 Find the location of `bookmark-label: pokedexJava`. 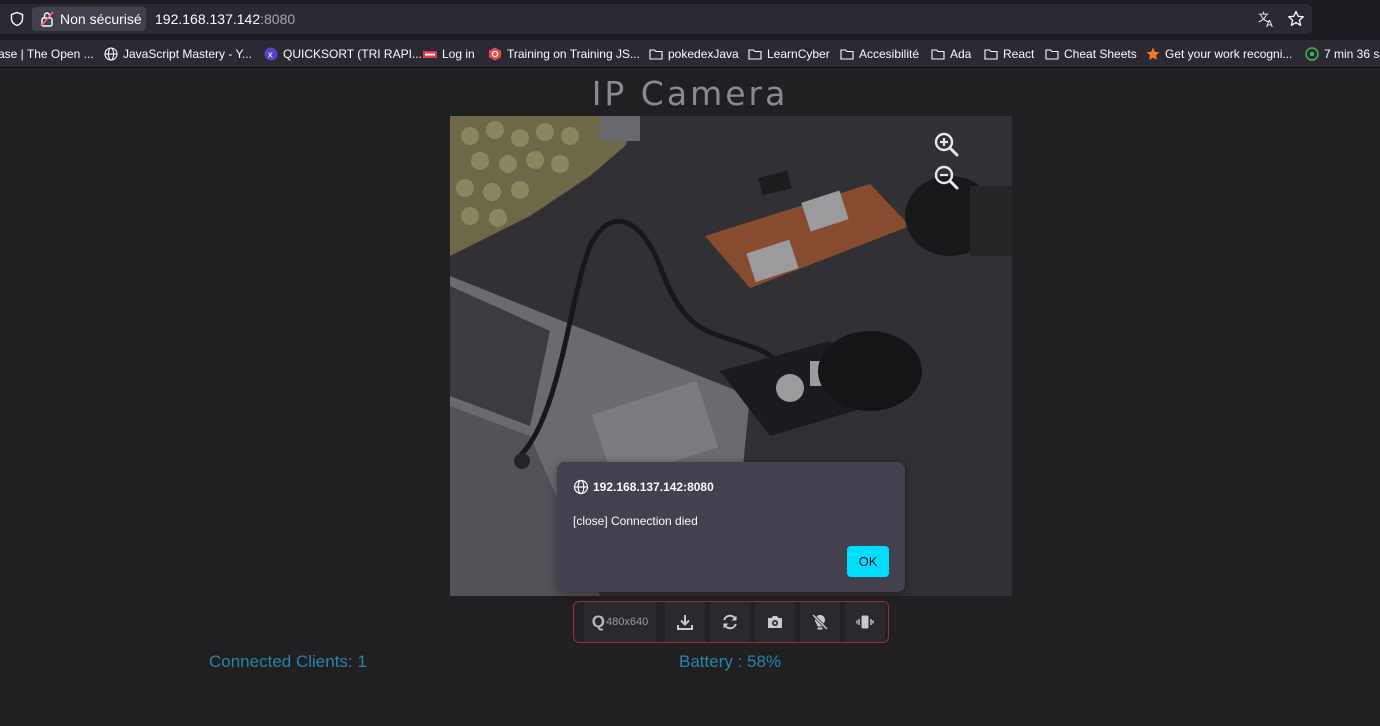

bookmark-label: pokedexJava is located at coordinates (703, 54).